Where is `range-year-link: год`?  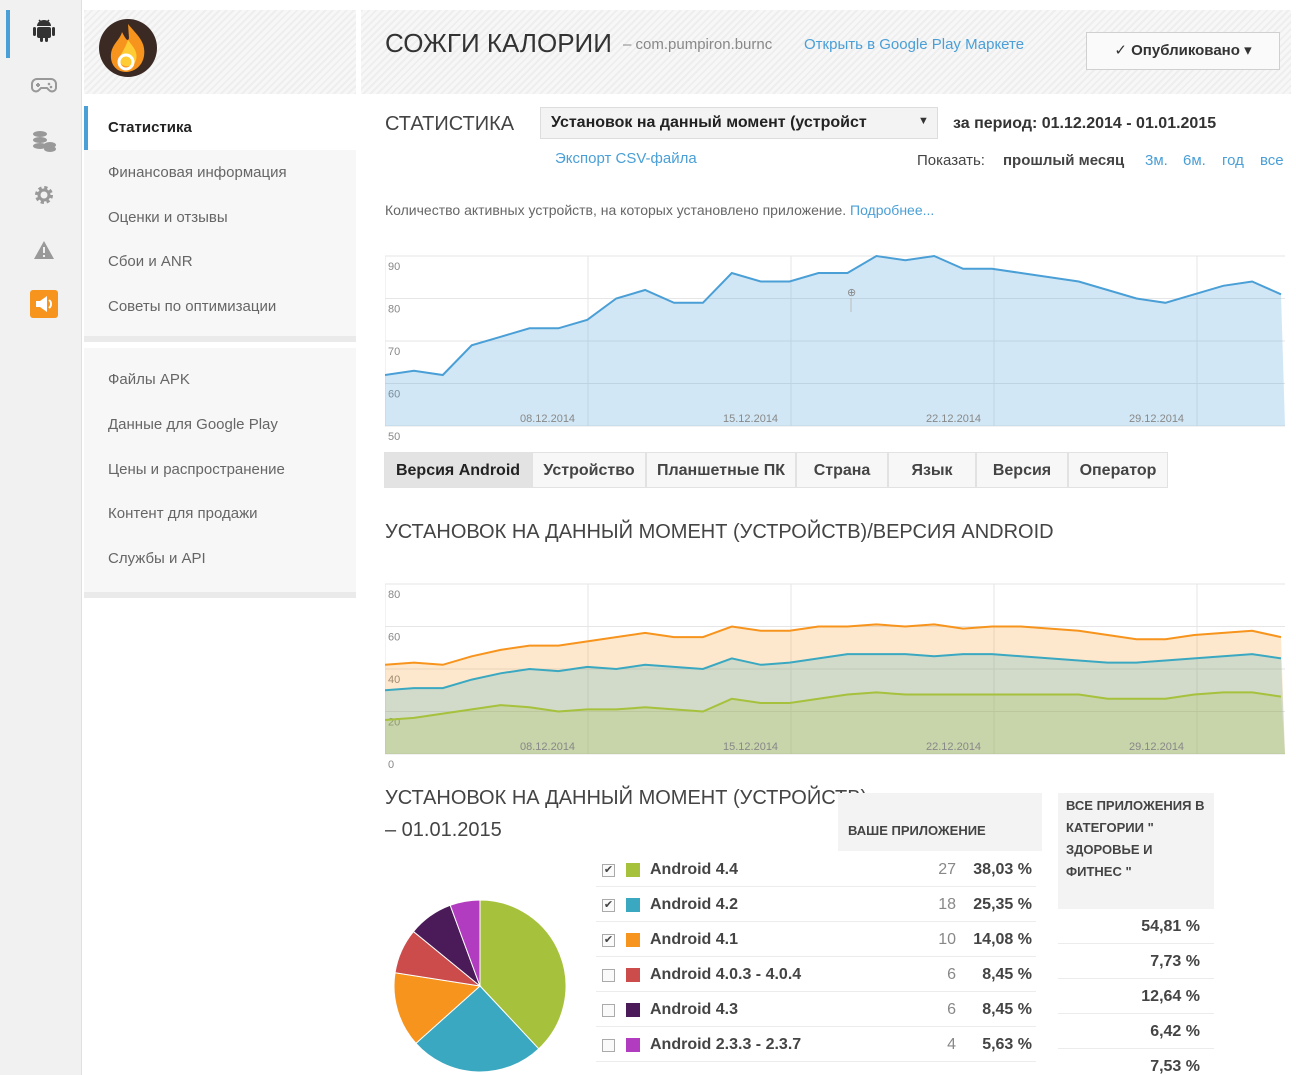 range-year-link: год is located at coordinates (1233, 160).